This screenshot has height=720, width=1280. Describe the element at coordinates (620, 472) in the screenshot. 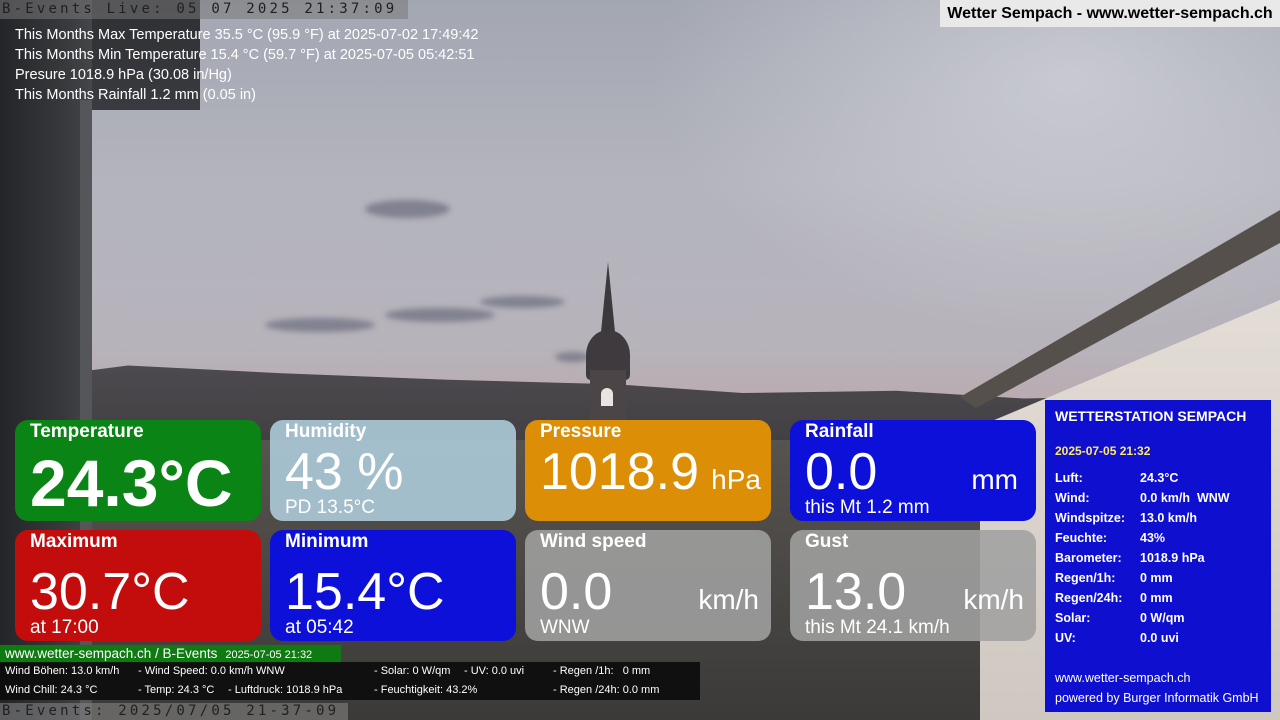

I see `tile-value: 1018.9` at that location.